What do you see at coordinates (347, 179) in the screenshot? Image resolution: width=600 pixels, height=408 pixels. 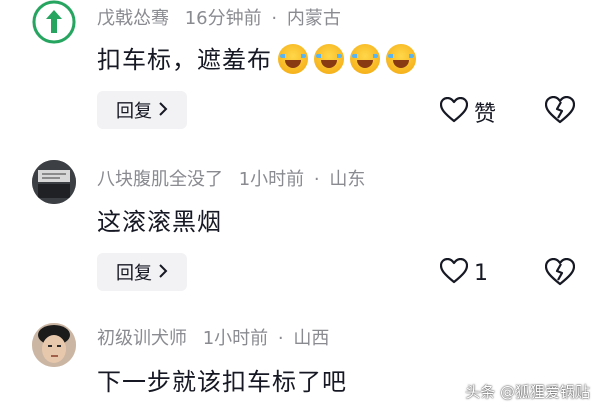 I see `comment-location: 山东` at bounding box center [347, 179].